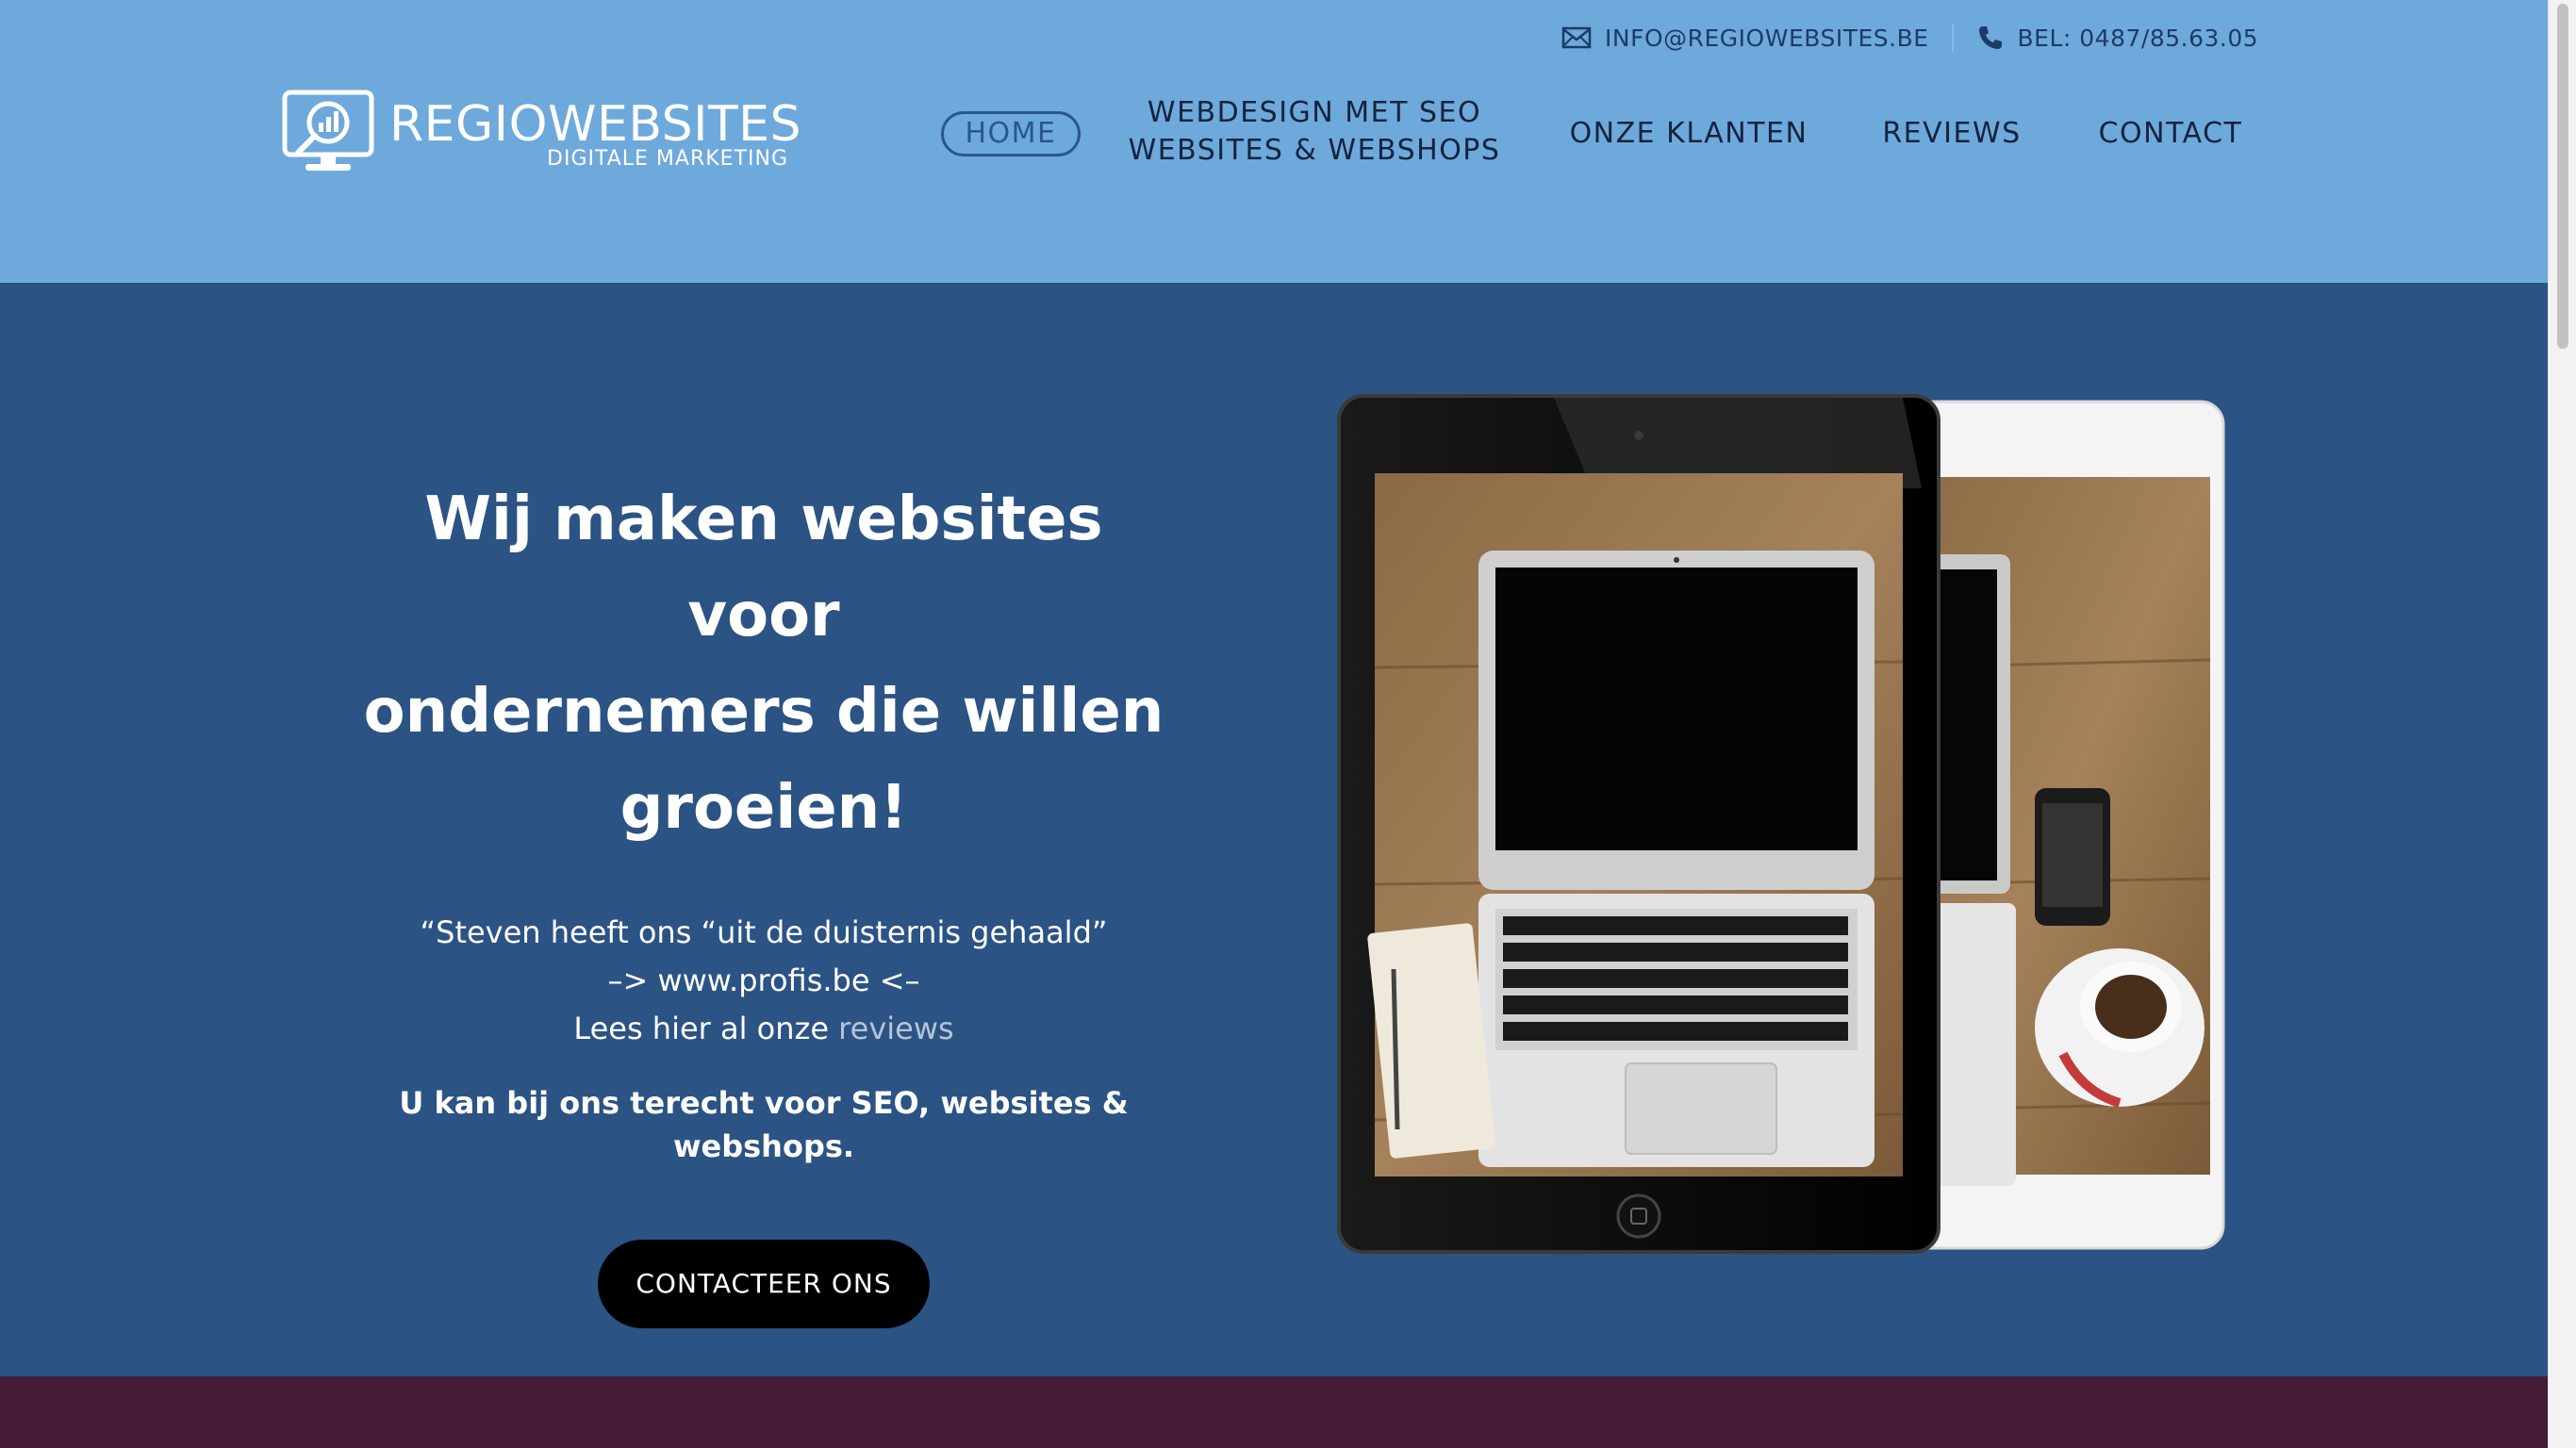 The image size is (2576, 1448). Describe the element at coordinates (763, 808) in the screenshot. I see `hero-title-line: groeien!` at that location.